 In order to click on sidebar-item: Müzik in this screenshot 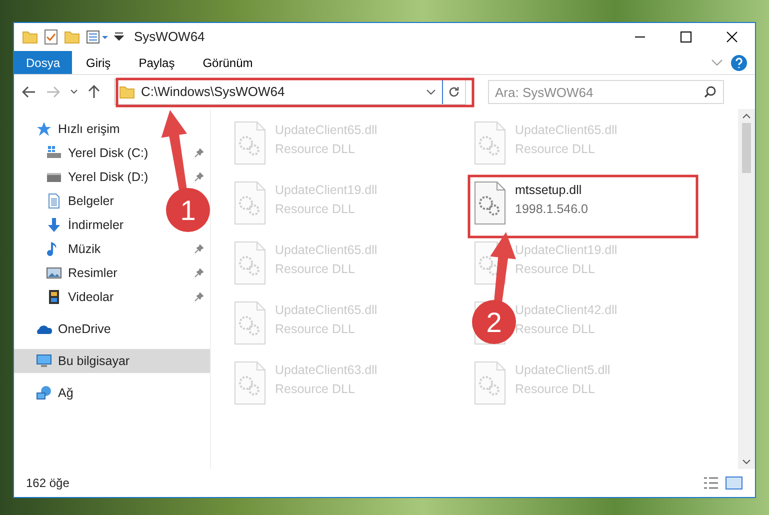, I will do `click(84, 249)`.